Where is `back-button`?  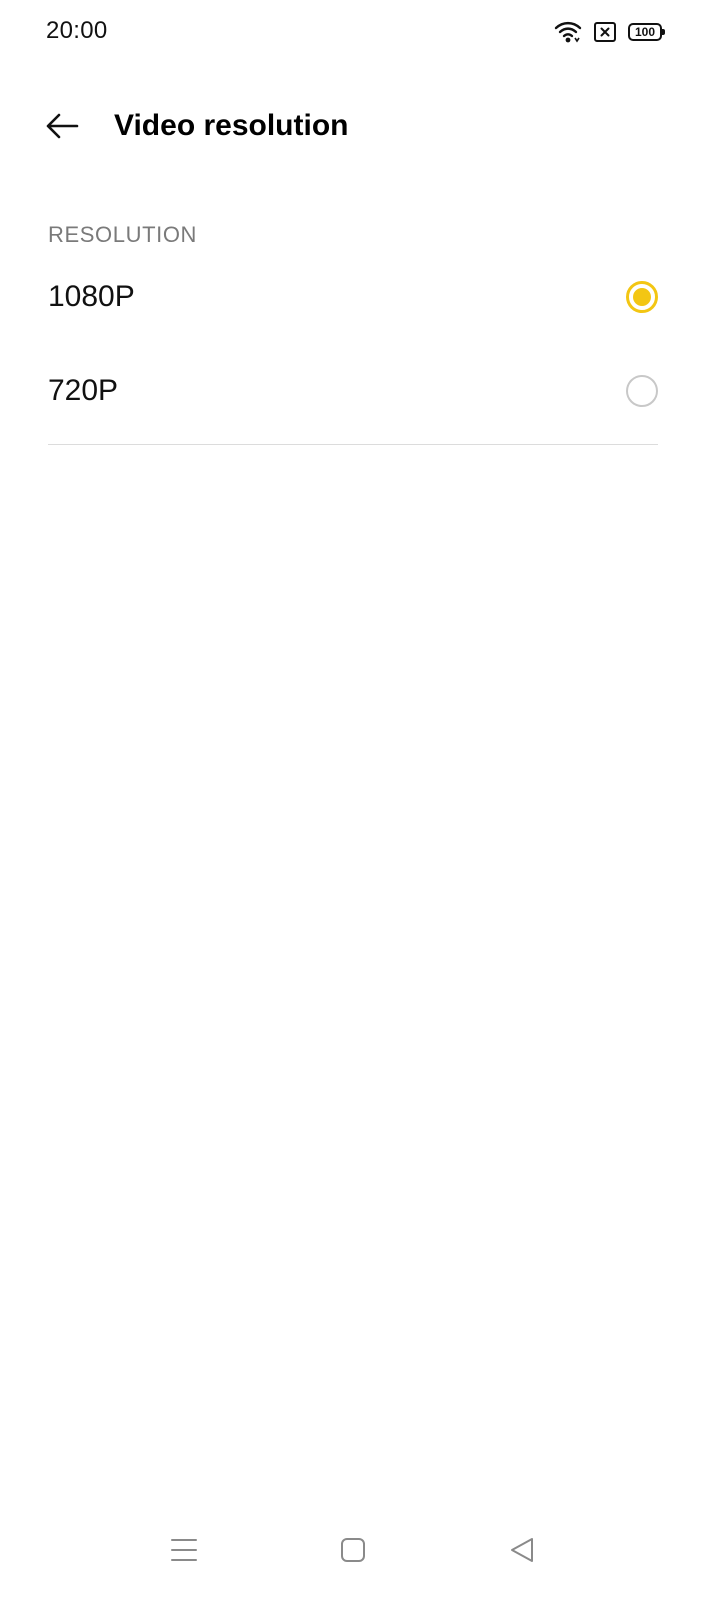 back-button is located at coordinates (62, 126).